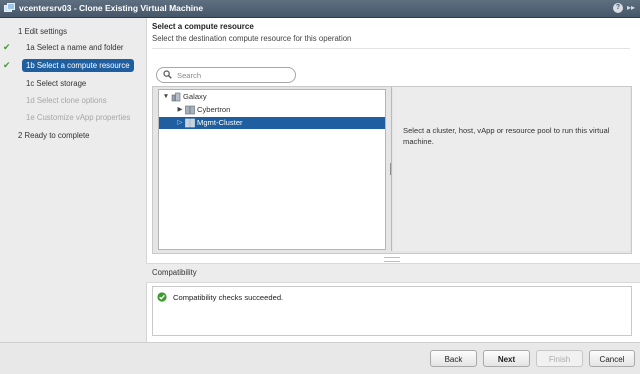 The image size is (640, 374). What do you see at coordinates (272, 97) in the screenshot?
I see `tree-item-galaxy: ▼ Galaxy` at bounding box center [272, 97].